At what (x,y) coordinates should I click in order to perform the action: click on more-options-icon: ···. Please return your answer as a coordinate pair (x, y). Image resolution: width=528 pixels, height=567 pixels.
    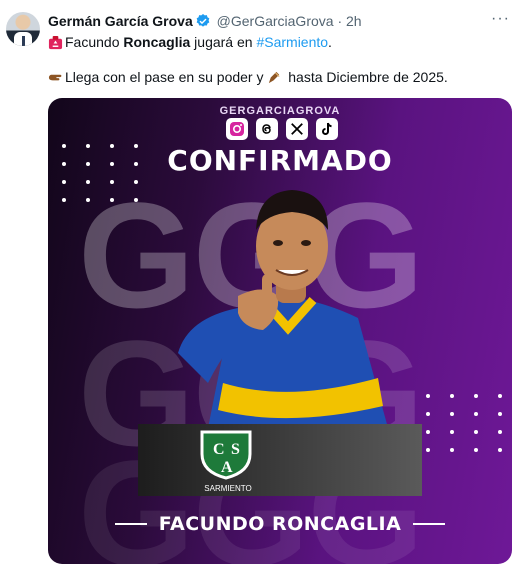
    Looking at the image, I should click on (500, 19).